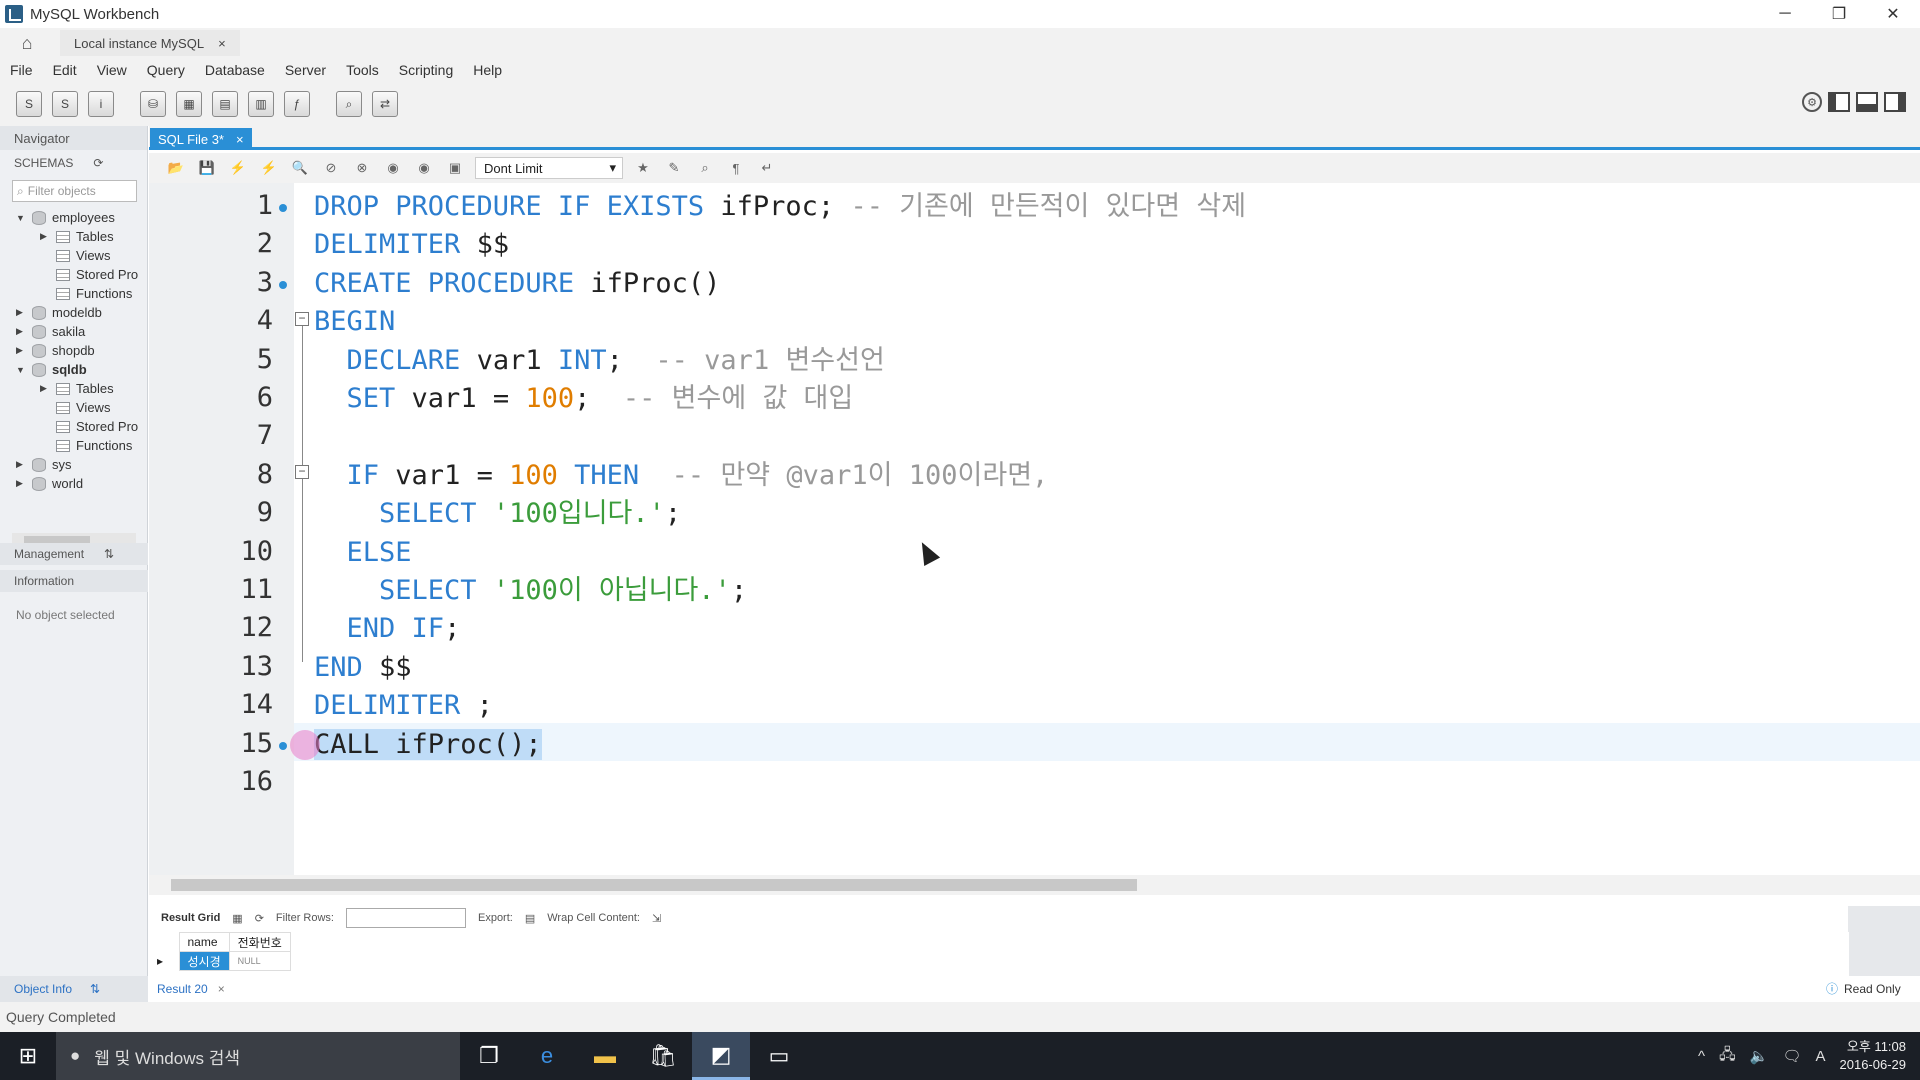 The image size is (1920, 1080). What do you see at coordinates (305, 70) in the screenshot?
I see `menu-server: Server` at bounding box center [305, 70].